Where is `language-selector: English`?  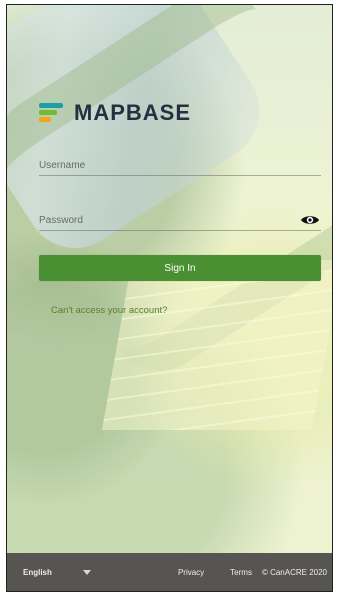
language-selector: English is located at coordinates (60, 572).